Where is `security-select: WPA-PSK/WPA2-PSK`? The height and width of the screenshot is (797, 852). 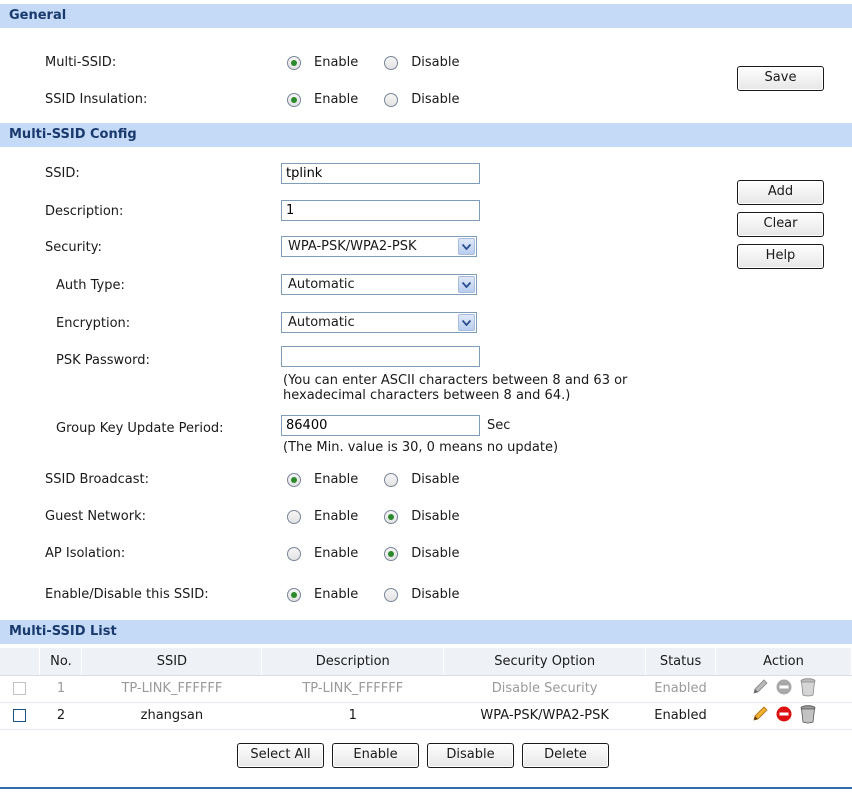 security-select: WPA-PSK/WPA2-PSK is located at coordinates (379, 246).